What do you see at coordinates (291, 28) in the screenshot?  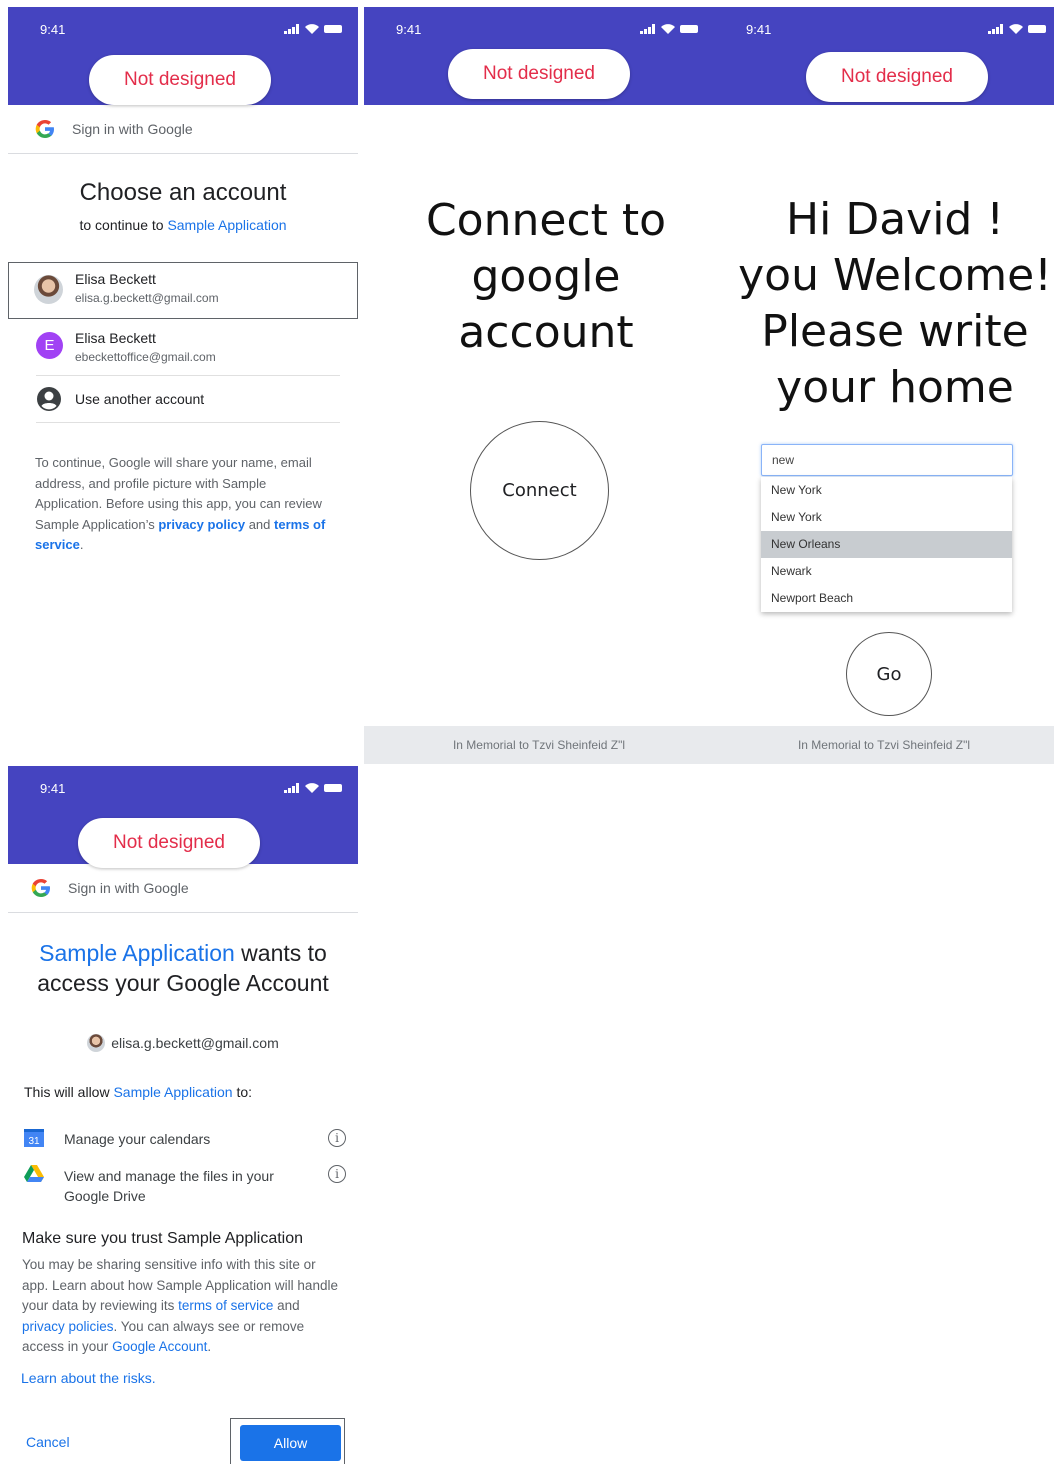 I see `signal-icon` at bounding box center [291, 28].